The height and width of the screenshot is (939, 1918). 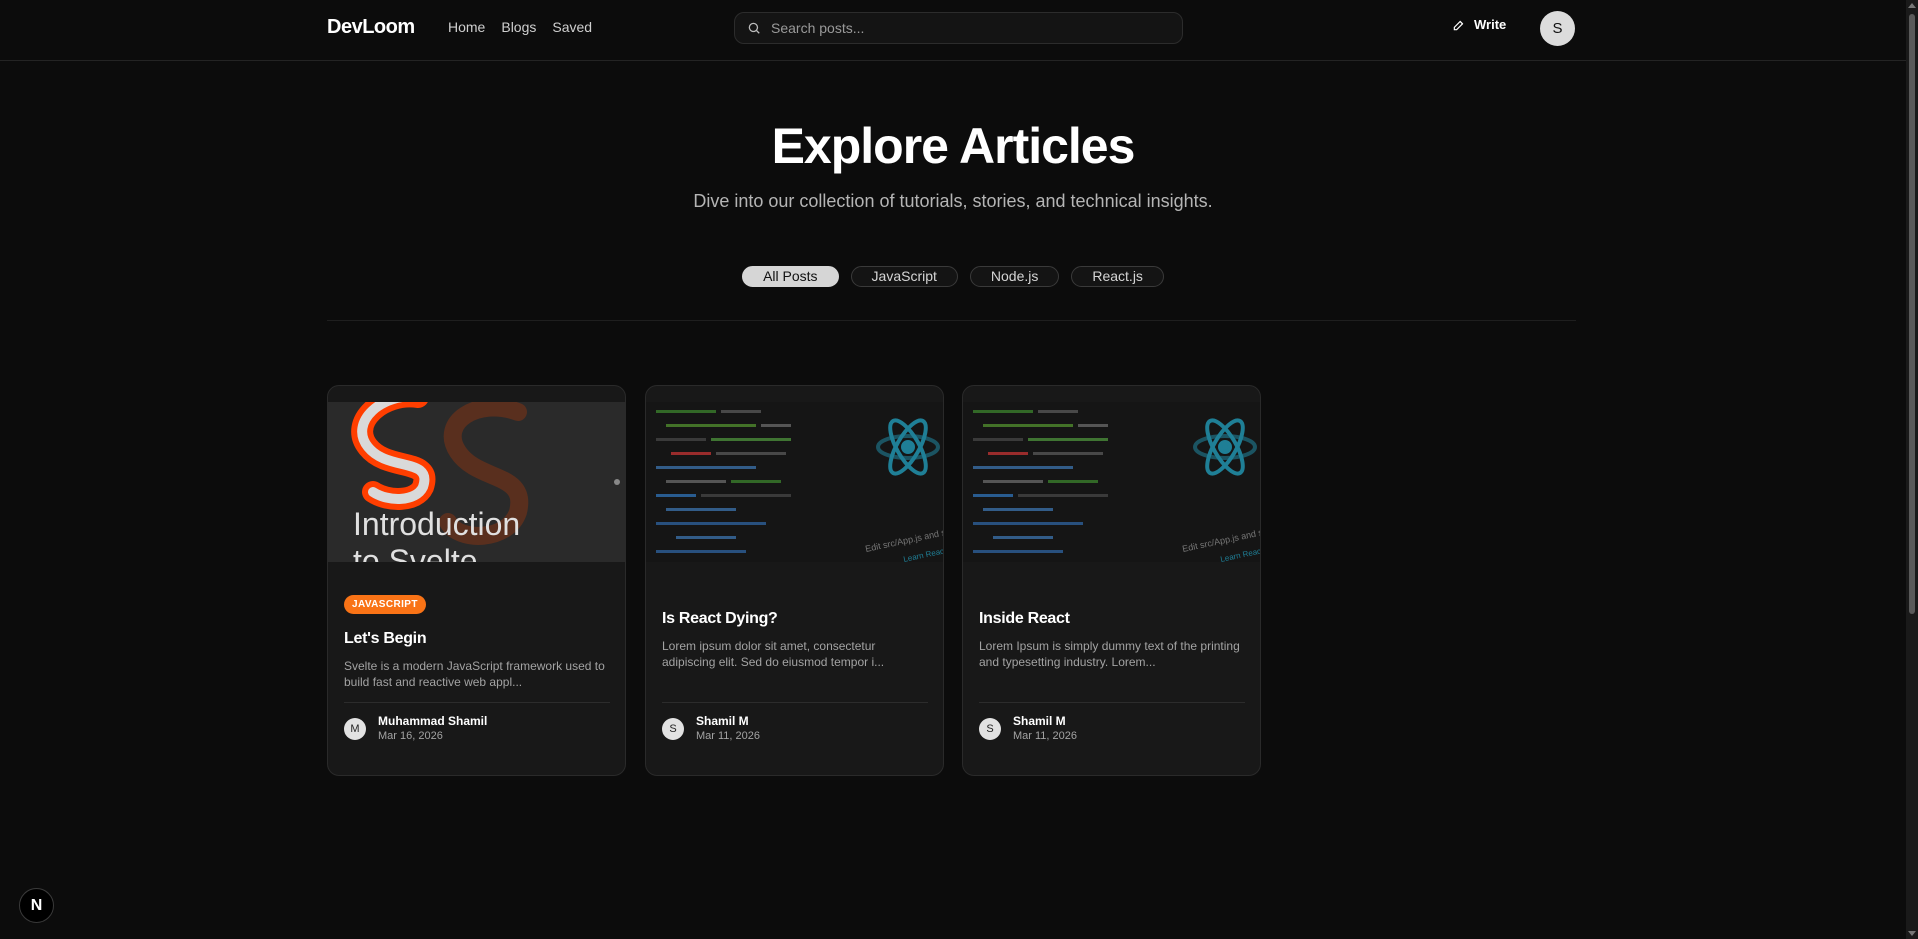 What do you see at coordinates (1117, 276) in the screenshot?
I see `filter-reactjs: React.js` at bounding box center [1117, 276].